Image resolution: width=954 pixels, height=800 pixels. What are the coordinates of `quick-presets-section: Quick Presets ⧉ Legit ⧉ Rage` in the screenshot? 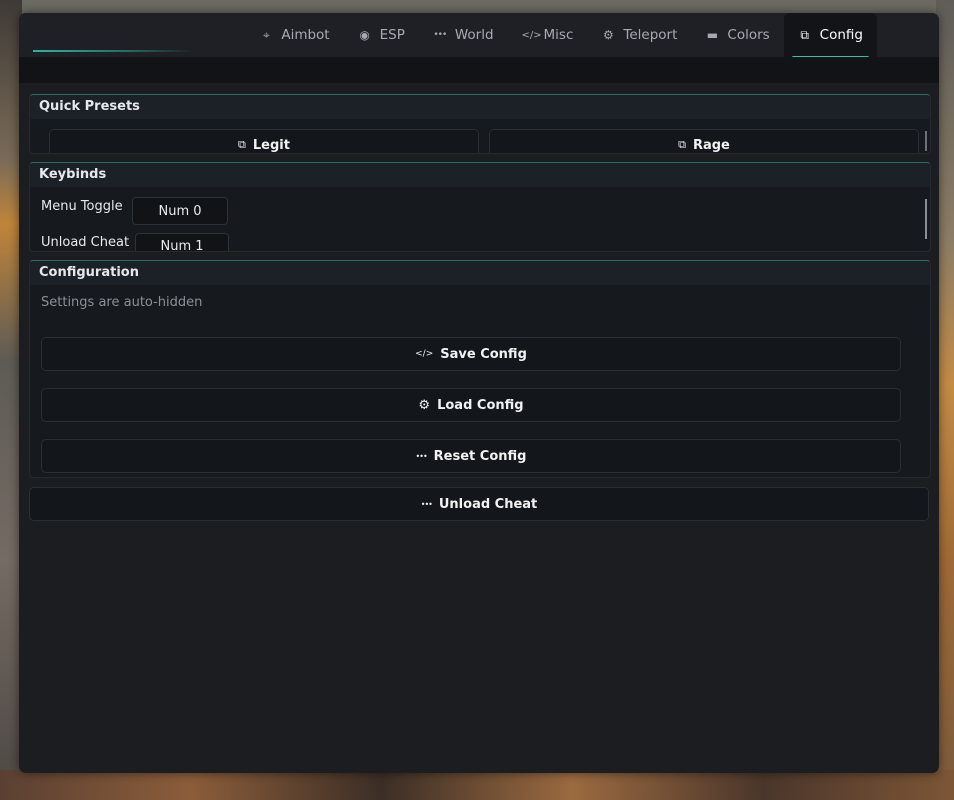 It's located at (480, 124).